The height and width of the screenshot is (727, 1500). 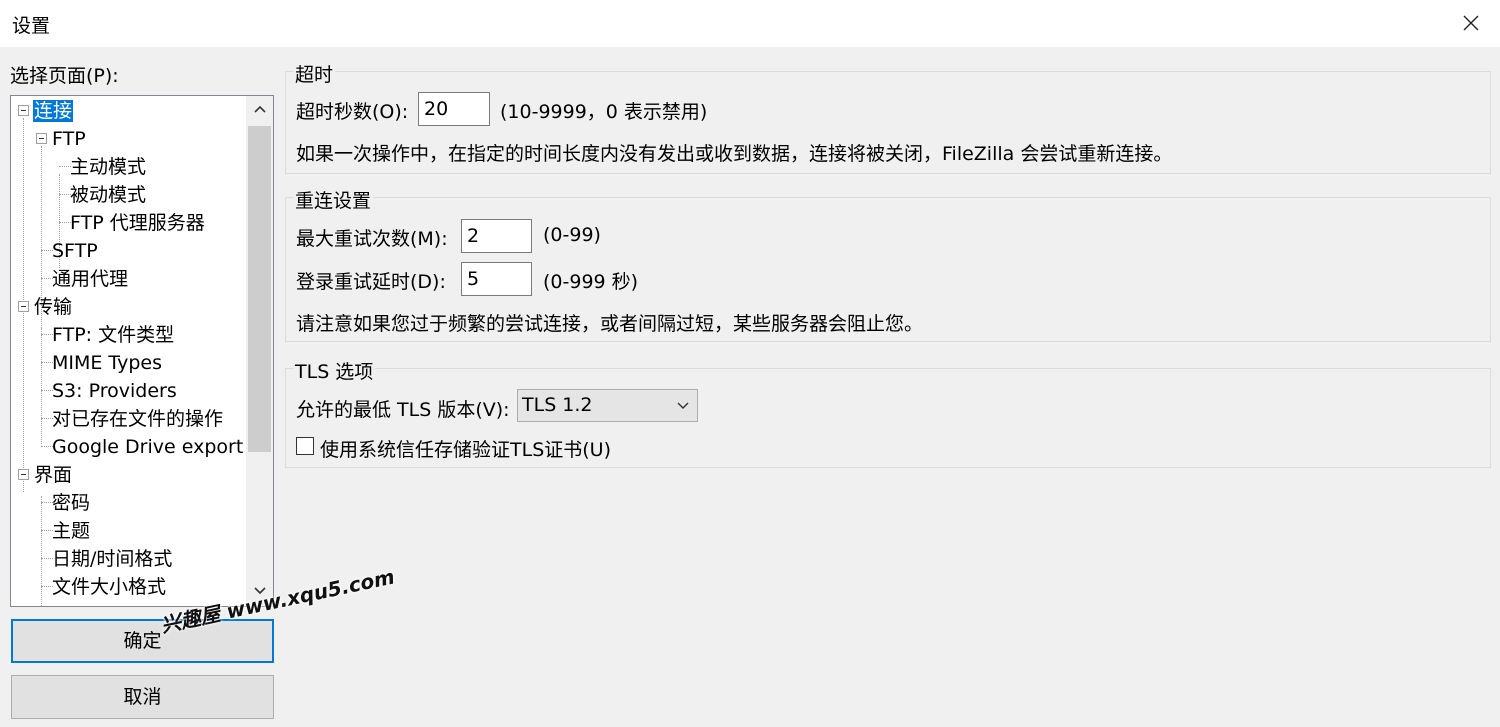 I want to click on timeout-seconds-label: 超时秒数(O):, so click(x=352, y=112).